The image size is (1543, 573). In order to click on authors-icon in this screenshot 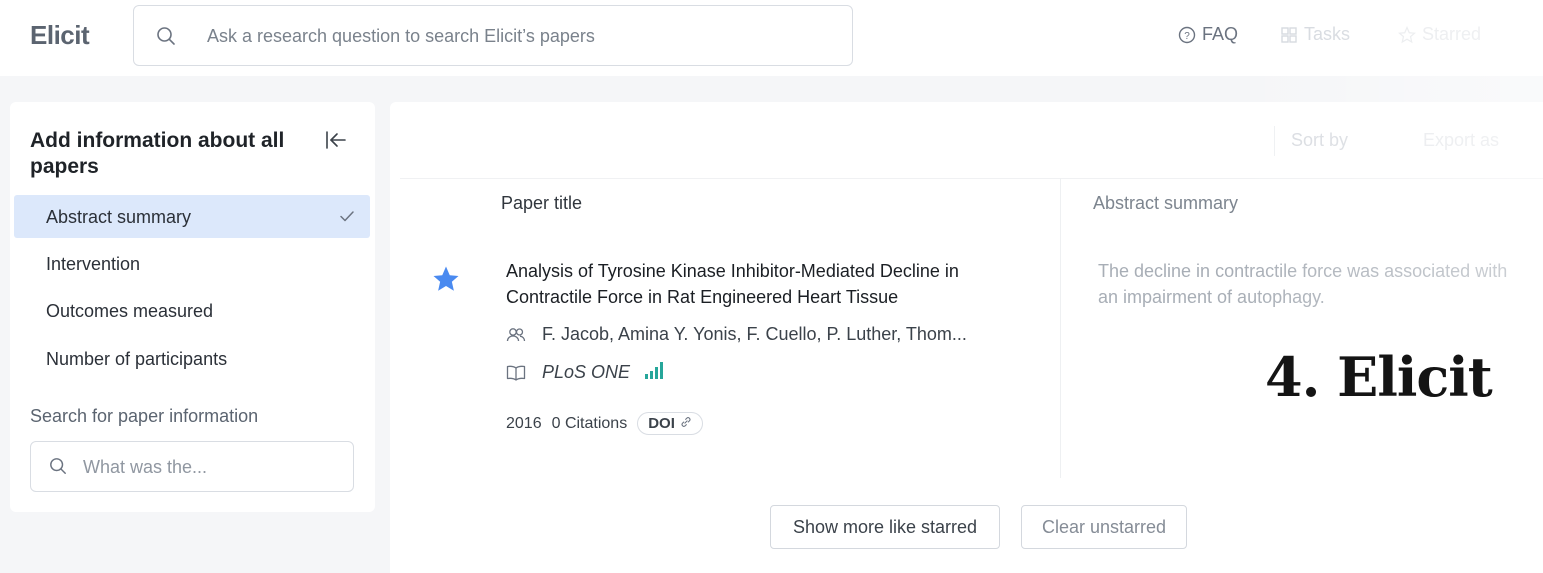, I will do `click(524, 335)`.